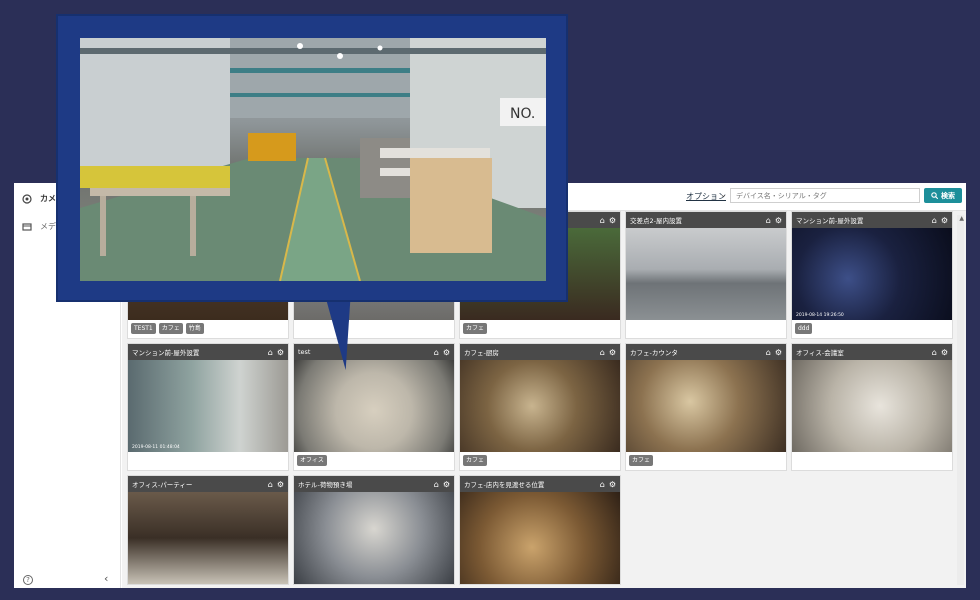 The width and height of the screenshot is (980, 600). What do you see at coordinates (481, 353) in the screenshot?
I see `card-title: カフェ-厨房` at bounding box center [481, 353].